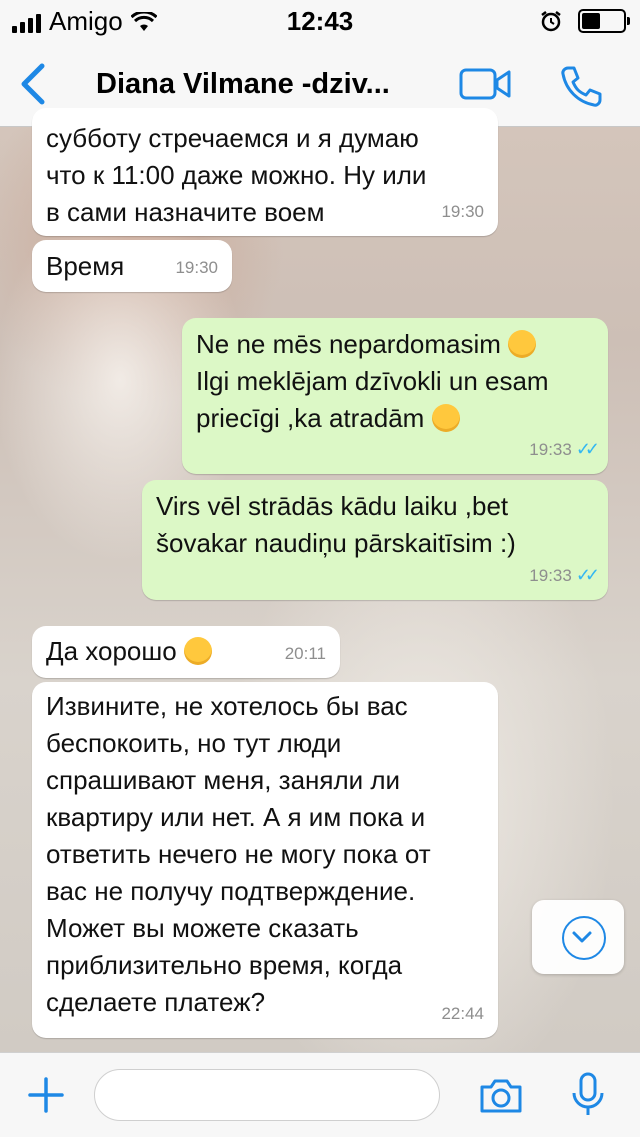 Image resolution: width=640 pixels, height=1137 pixels. I want to click on microphone-icon, so click(588, 1095).